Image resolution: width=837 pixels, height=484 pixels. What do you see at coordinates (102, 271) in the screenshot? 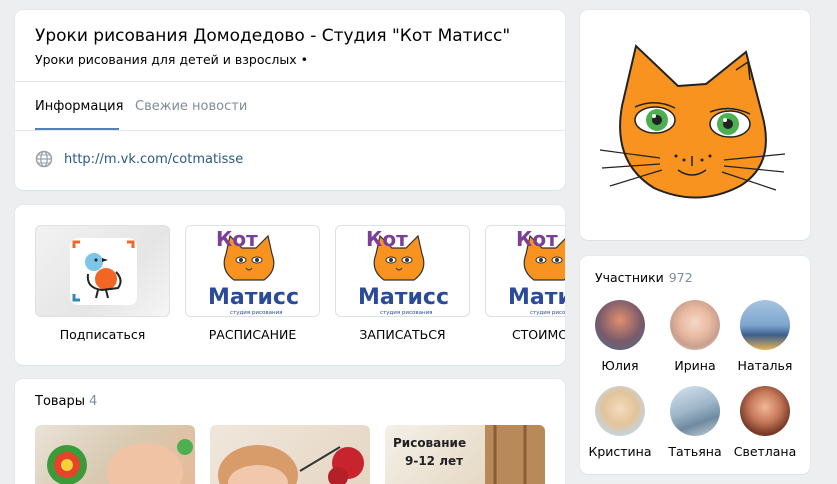
I see `bird-icon` at bounding box center [102, 271].